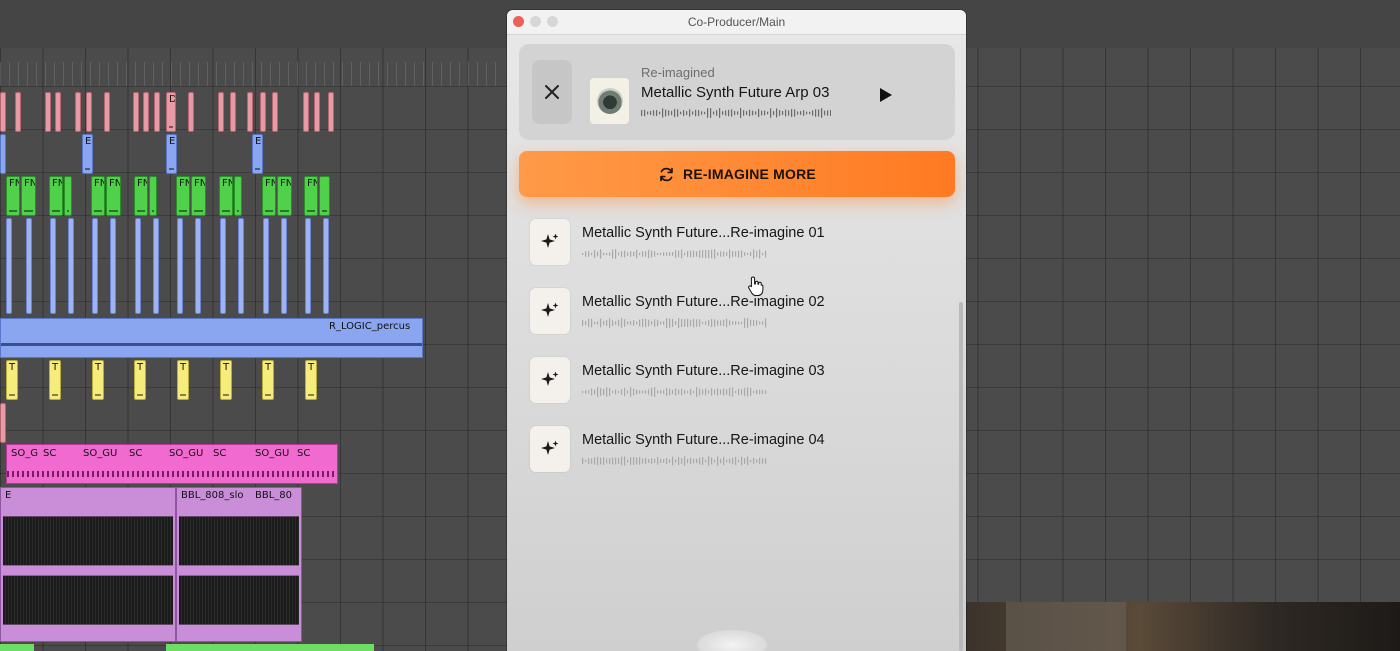  I want to click on clip-logic-percus: R_LOGIC_percus, so click(211, 338).